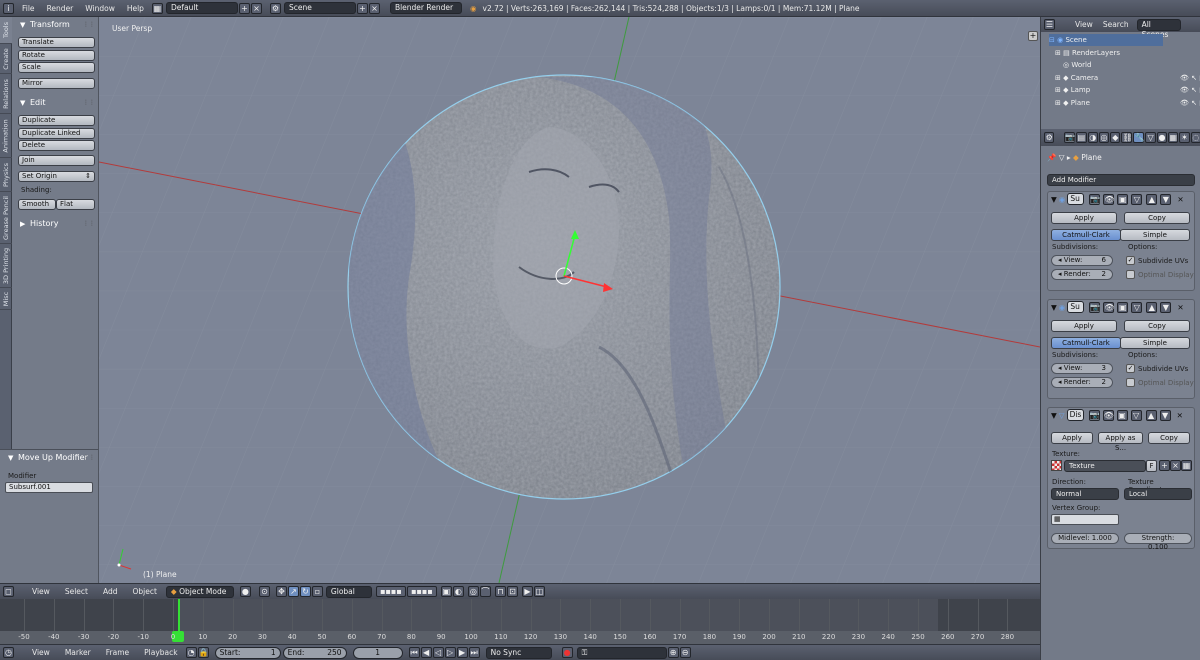  Describe the element at coordinates (6, 94) in the screenshot. I see `tab-relations: Relations` at that location.